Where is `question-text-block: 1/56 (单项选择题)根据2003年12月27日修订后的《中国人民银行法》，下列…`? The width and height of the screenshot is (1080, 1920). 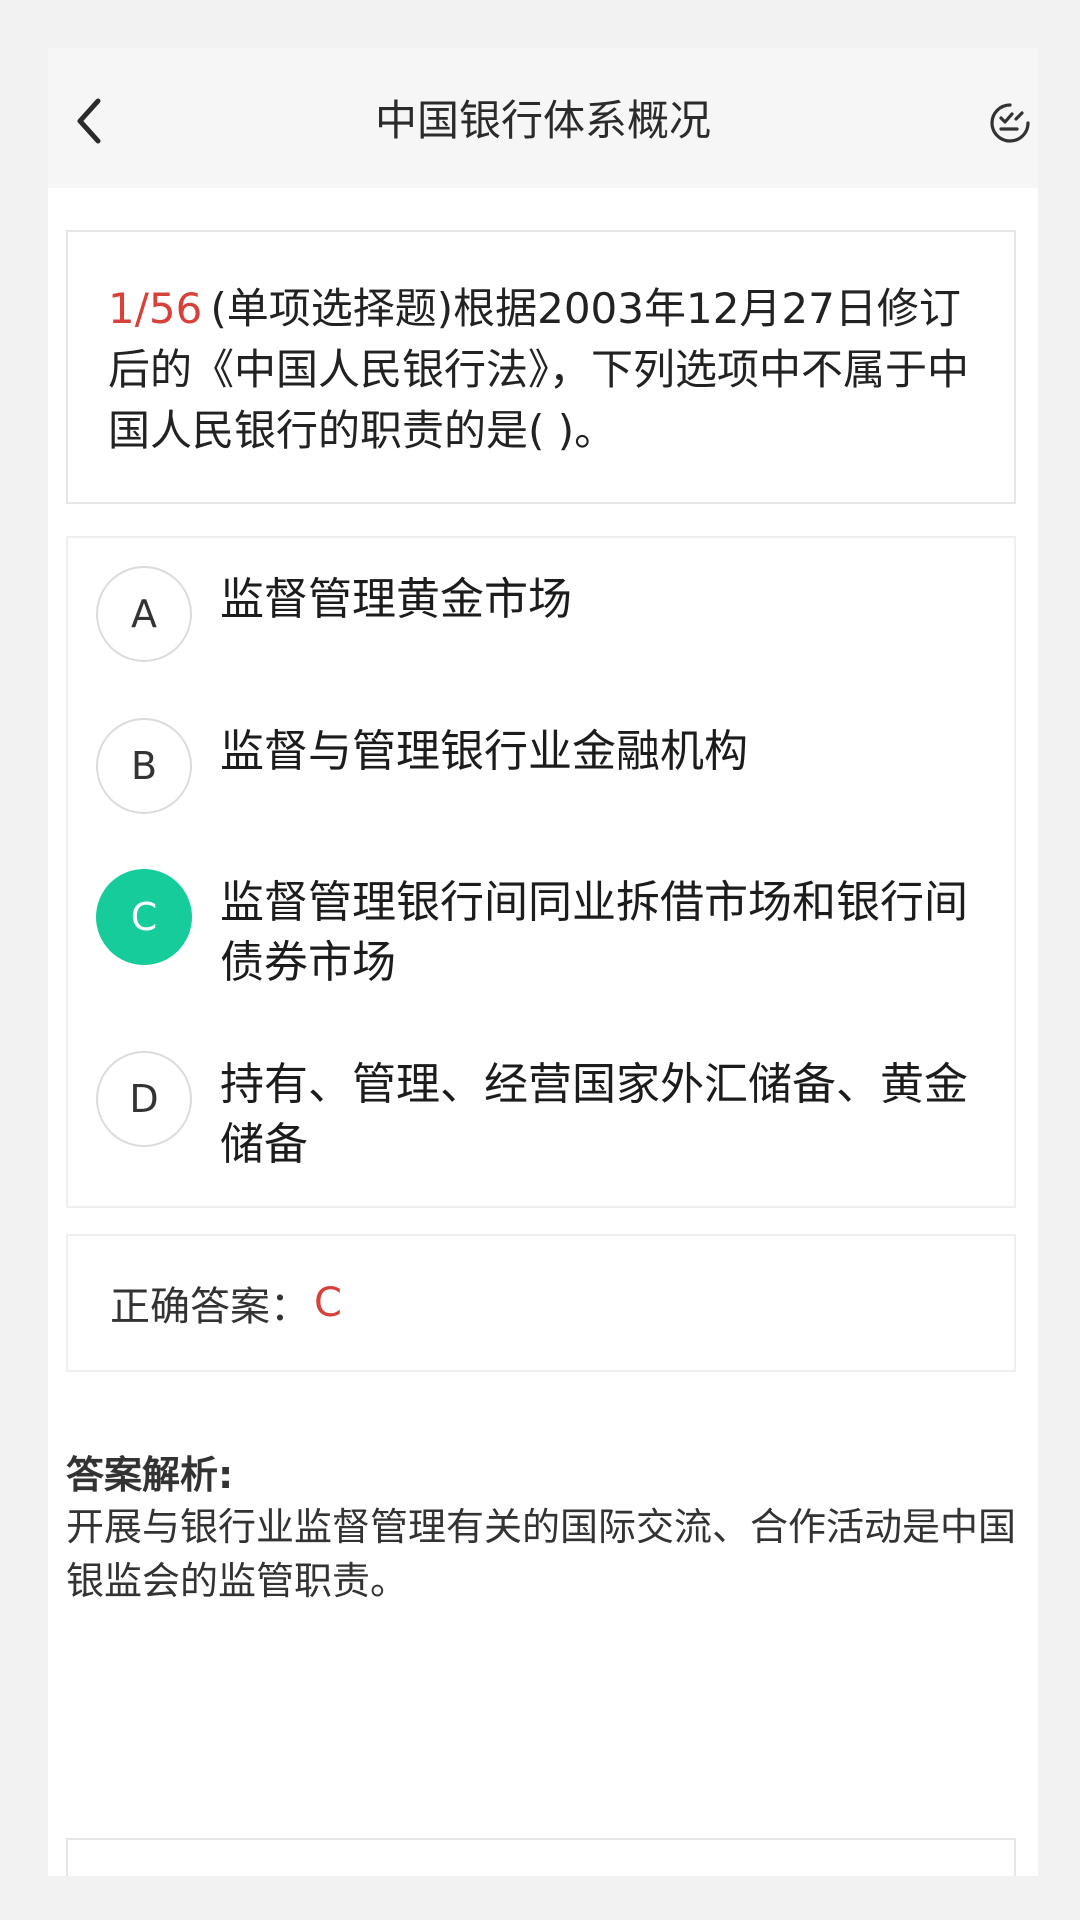 question-text-block: 1/56 (单项选择题)根据2003年12月27日修订后的《中国人民银行法》，下列… is located at coordinates (543, 369).